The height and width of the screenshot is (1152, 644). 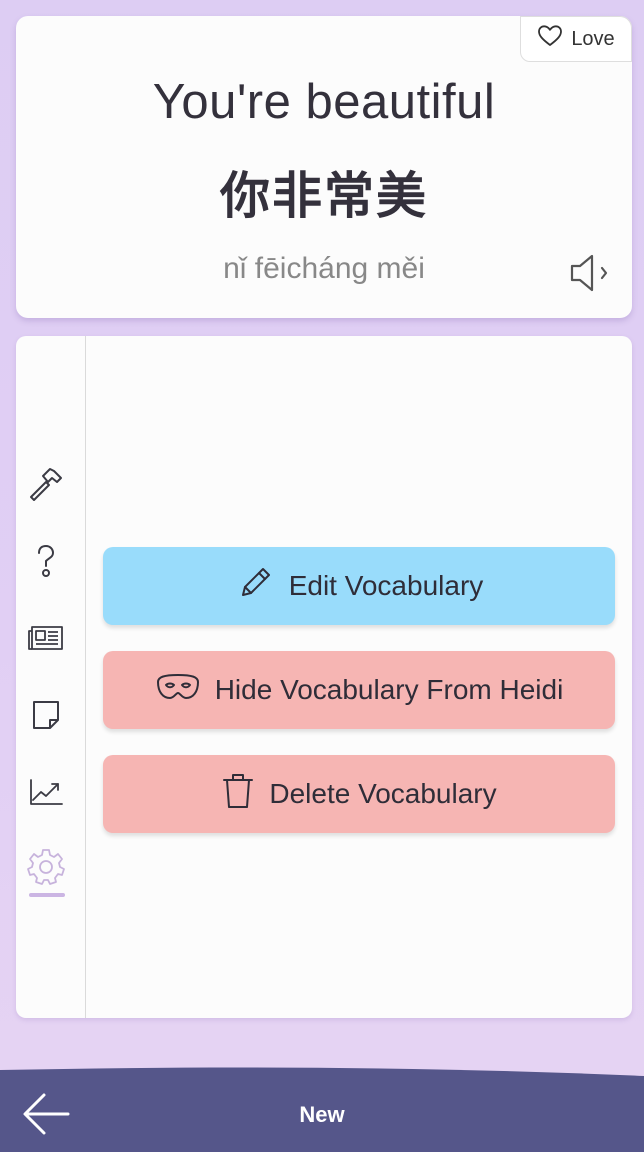 I want to click on side-rail, so click(x=51, y=677).